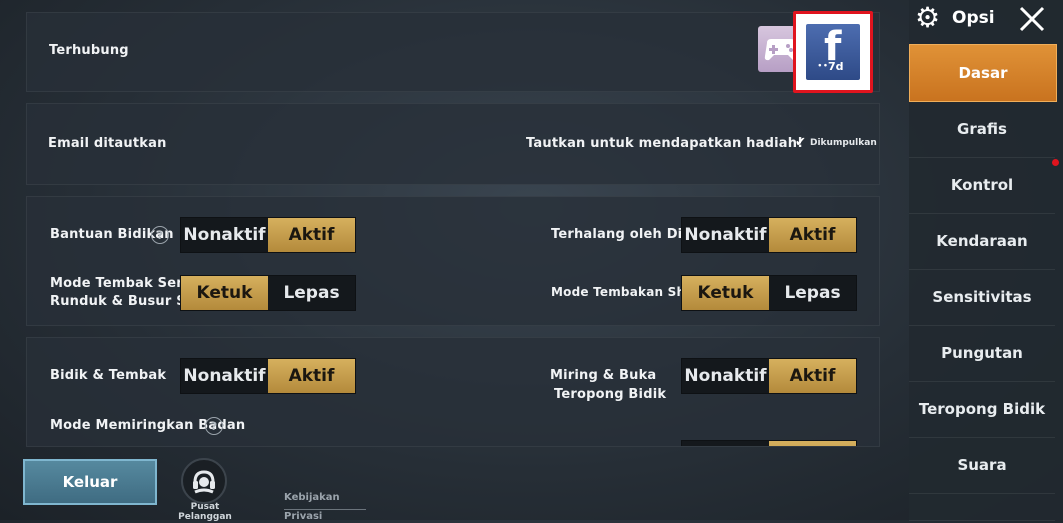 Image resolution: width=1063 pixels, height=523 pixels. I want to click on shotgun-mode-release-option: Lepas, so click(812, 293).